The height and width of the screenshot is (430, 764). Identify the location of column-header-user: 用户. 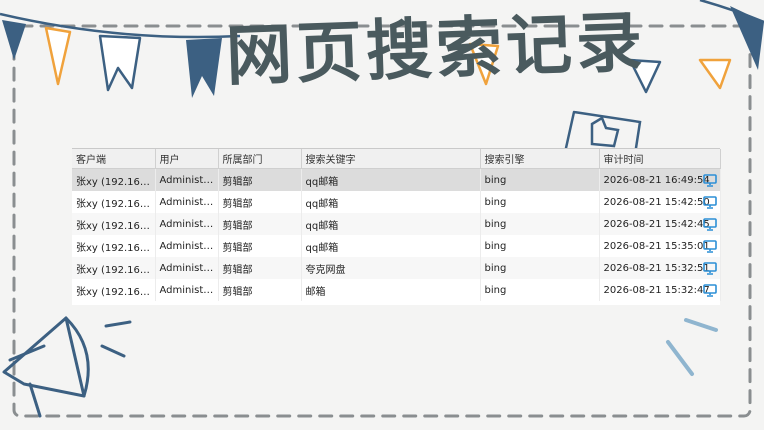
(187, 159).